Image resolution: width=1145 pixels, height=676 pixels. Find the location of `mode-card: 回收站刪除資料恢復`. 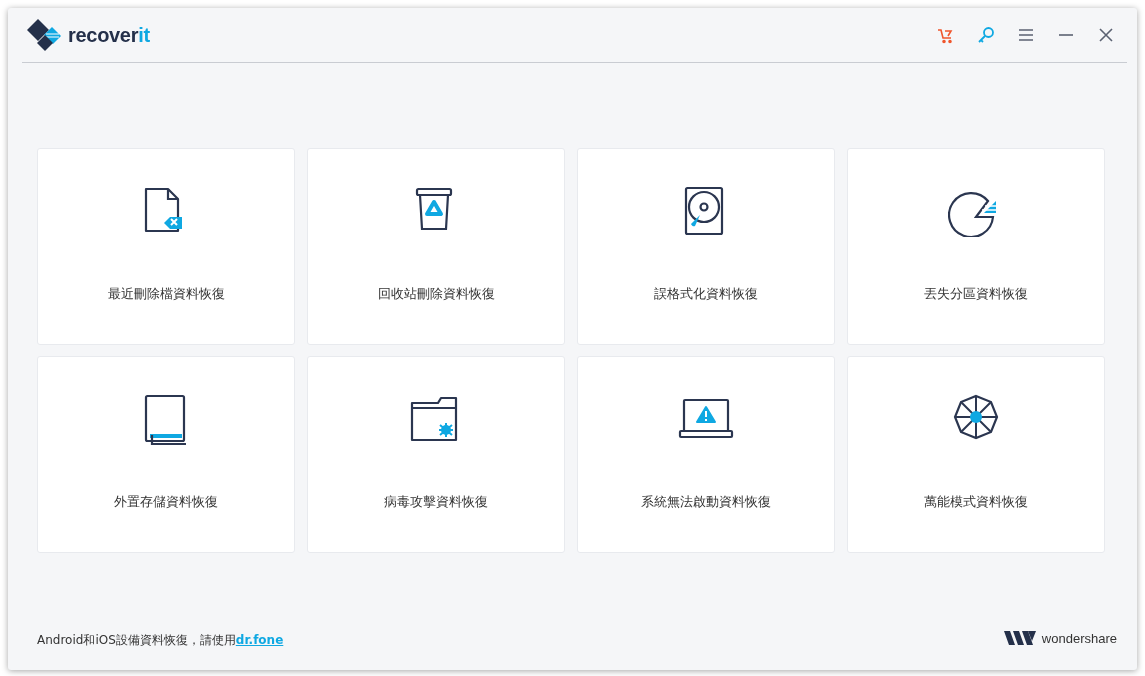

mode-card: 回收站刪除資料恢復 is located at coordinates (436, 246).